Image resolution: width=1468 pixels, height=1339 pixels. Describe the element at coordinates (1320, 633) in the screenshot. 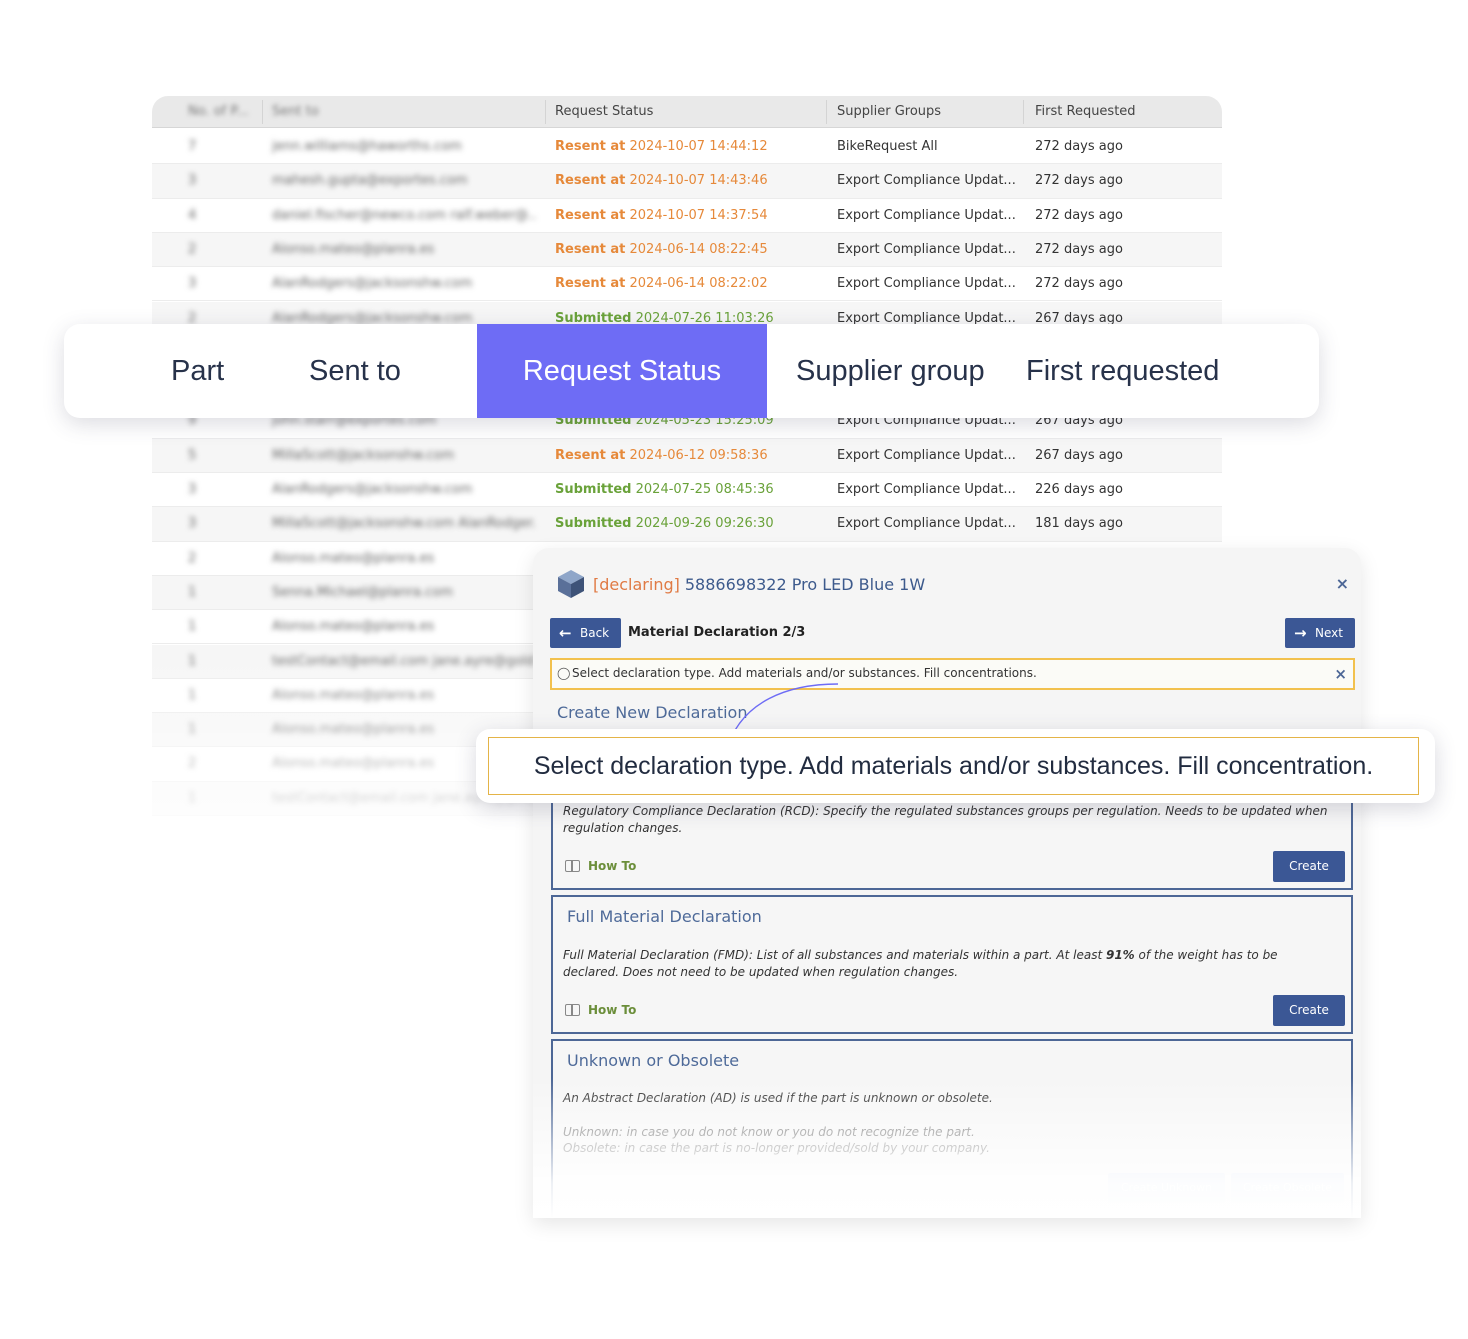

I see `next-button: → Next` at that location.